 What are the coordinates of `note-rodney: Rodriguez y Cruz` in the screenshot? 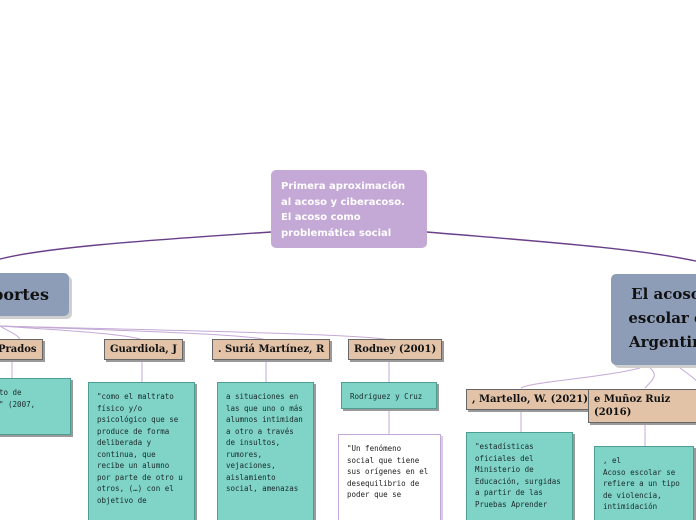 It's located at (389, 395).